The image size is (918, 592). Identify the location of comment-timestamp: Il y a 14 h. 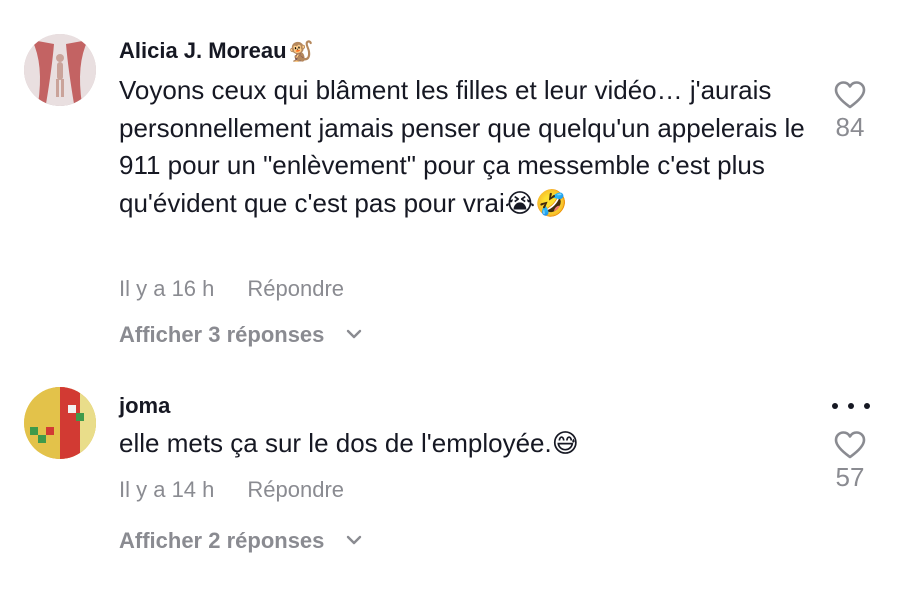
(167, 489).